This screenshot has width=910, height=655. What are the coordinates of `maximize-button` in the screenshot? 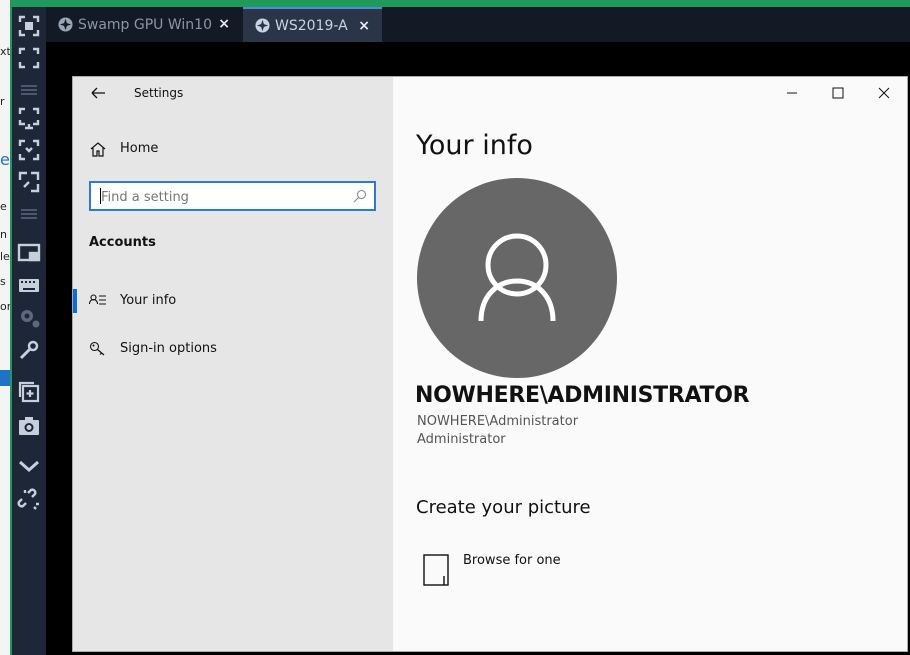 It's located at (838, 93).